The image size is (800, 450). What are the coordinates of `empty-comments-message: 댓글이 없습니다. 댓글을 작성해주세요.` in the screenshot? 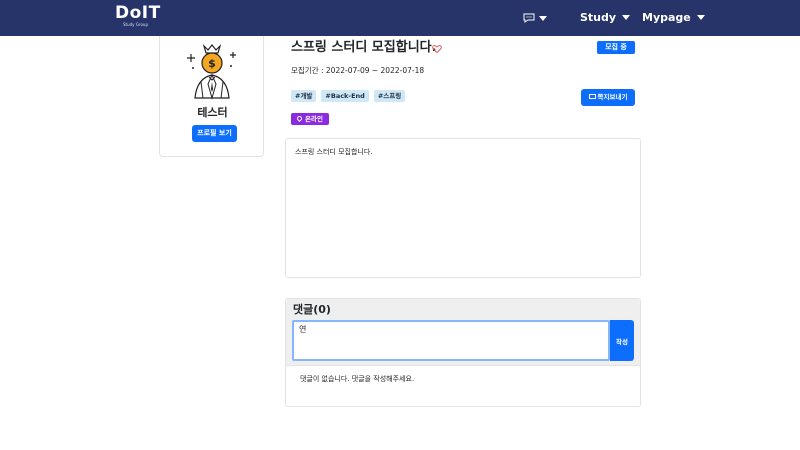 It's located at (357, 379).